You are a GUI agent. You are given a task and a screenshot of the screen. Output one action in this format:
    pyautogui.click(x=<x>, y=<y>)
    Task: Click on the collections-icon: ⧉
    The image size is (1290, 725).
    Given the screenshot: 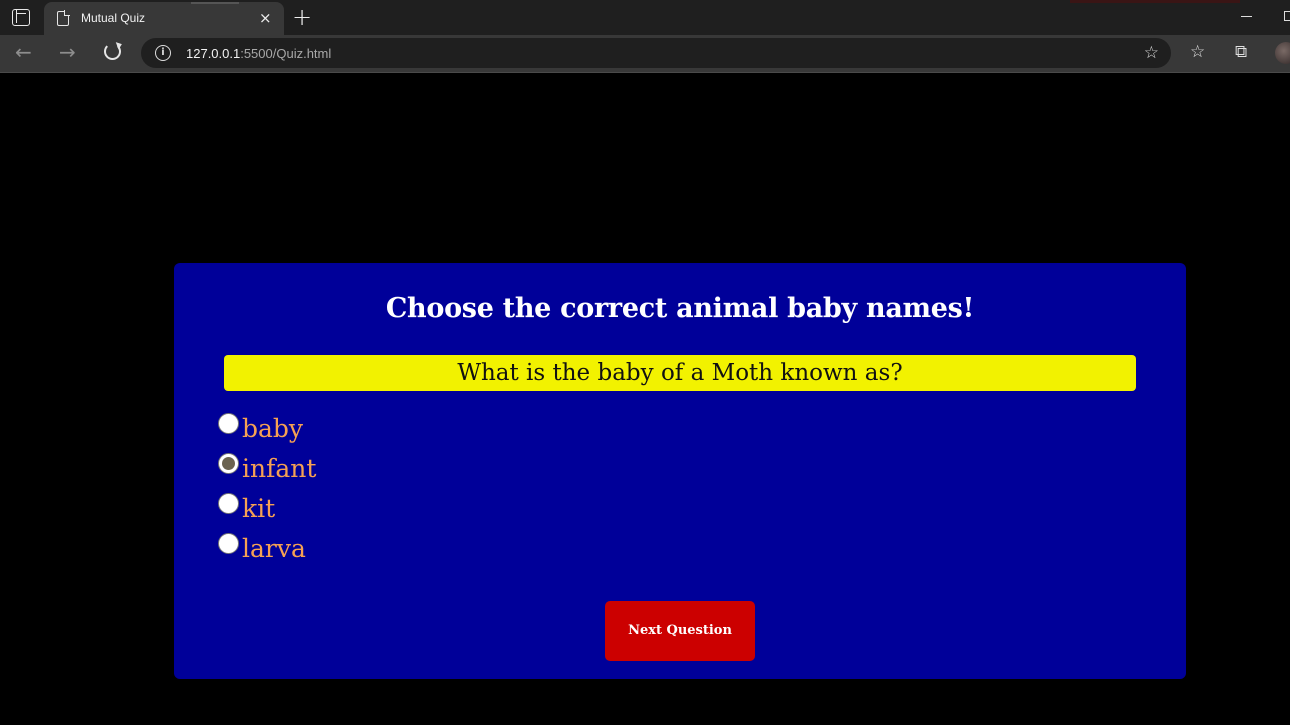 What is the action you would take?
    pyautogui.click(x=1241, y=52)
    